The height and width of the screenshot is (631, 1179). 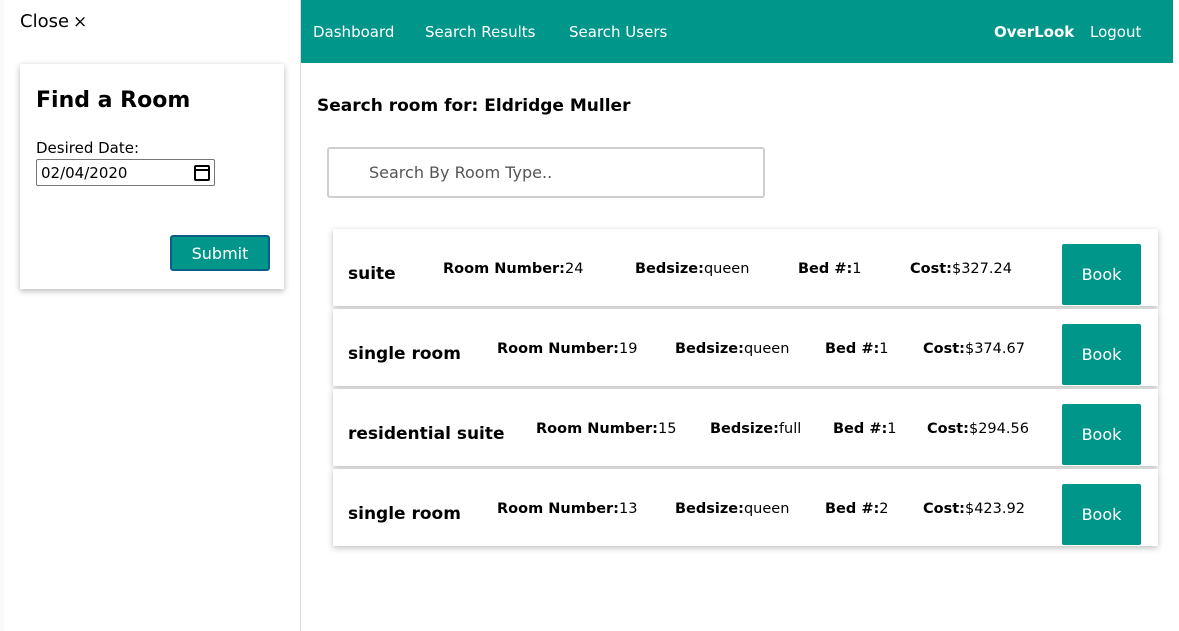 I want to click on bed-count-value: 2, so click(x=884, y=509).